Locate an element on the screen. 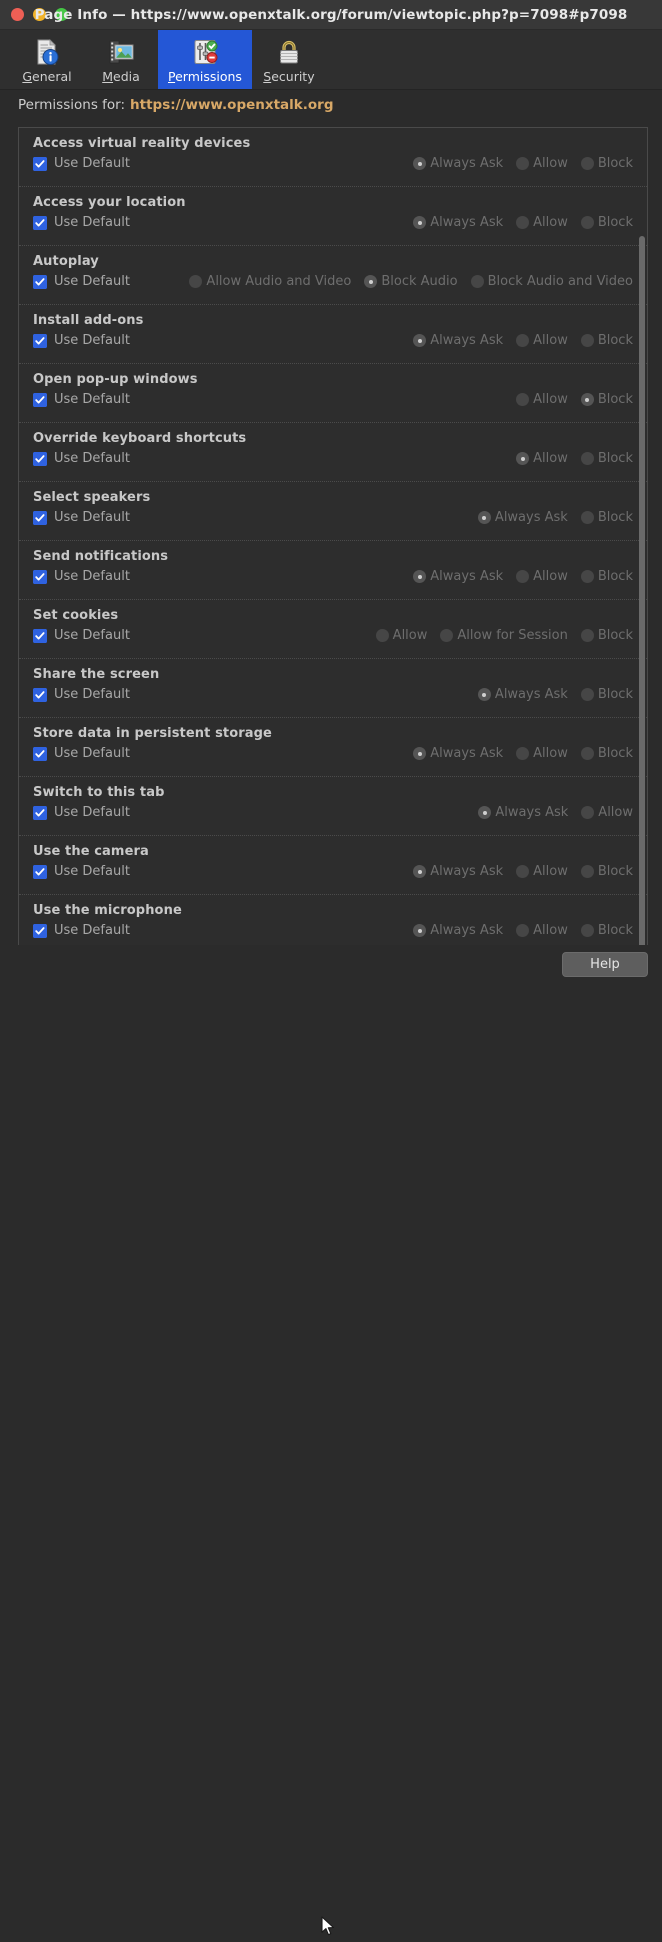  minimize-window-button is located at coordinates (39, 14).